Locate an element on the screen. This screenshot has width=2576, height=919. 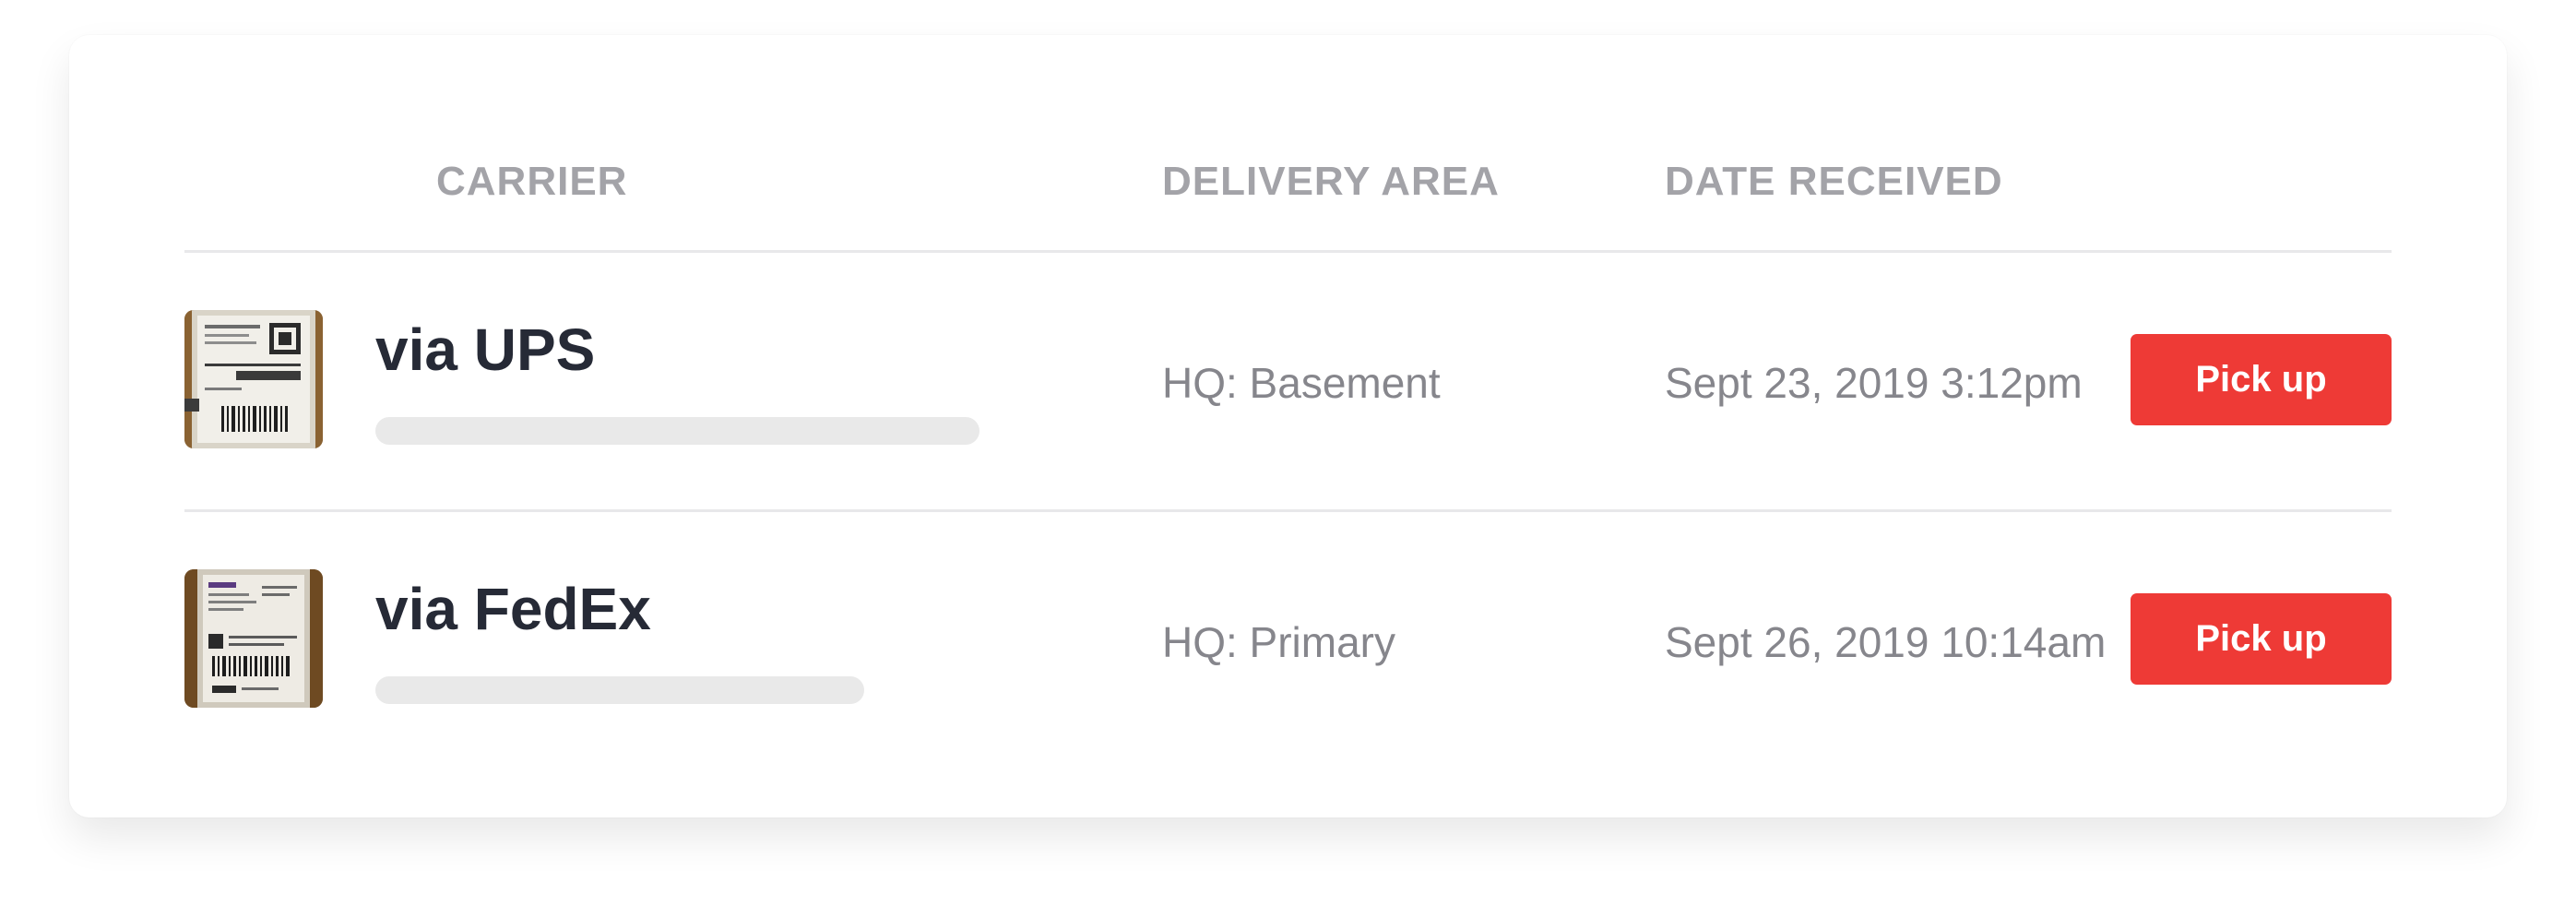
carrier-name: via FedEx is located at coordinates (513, 609).